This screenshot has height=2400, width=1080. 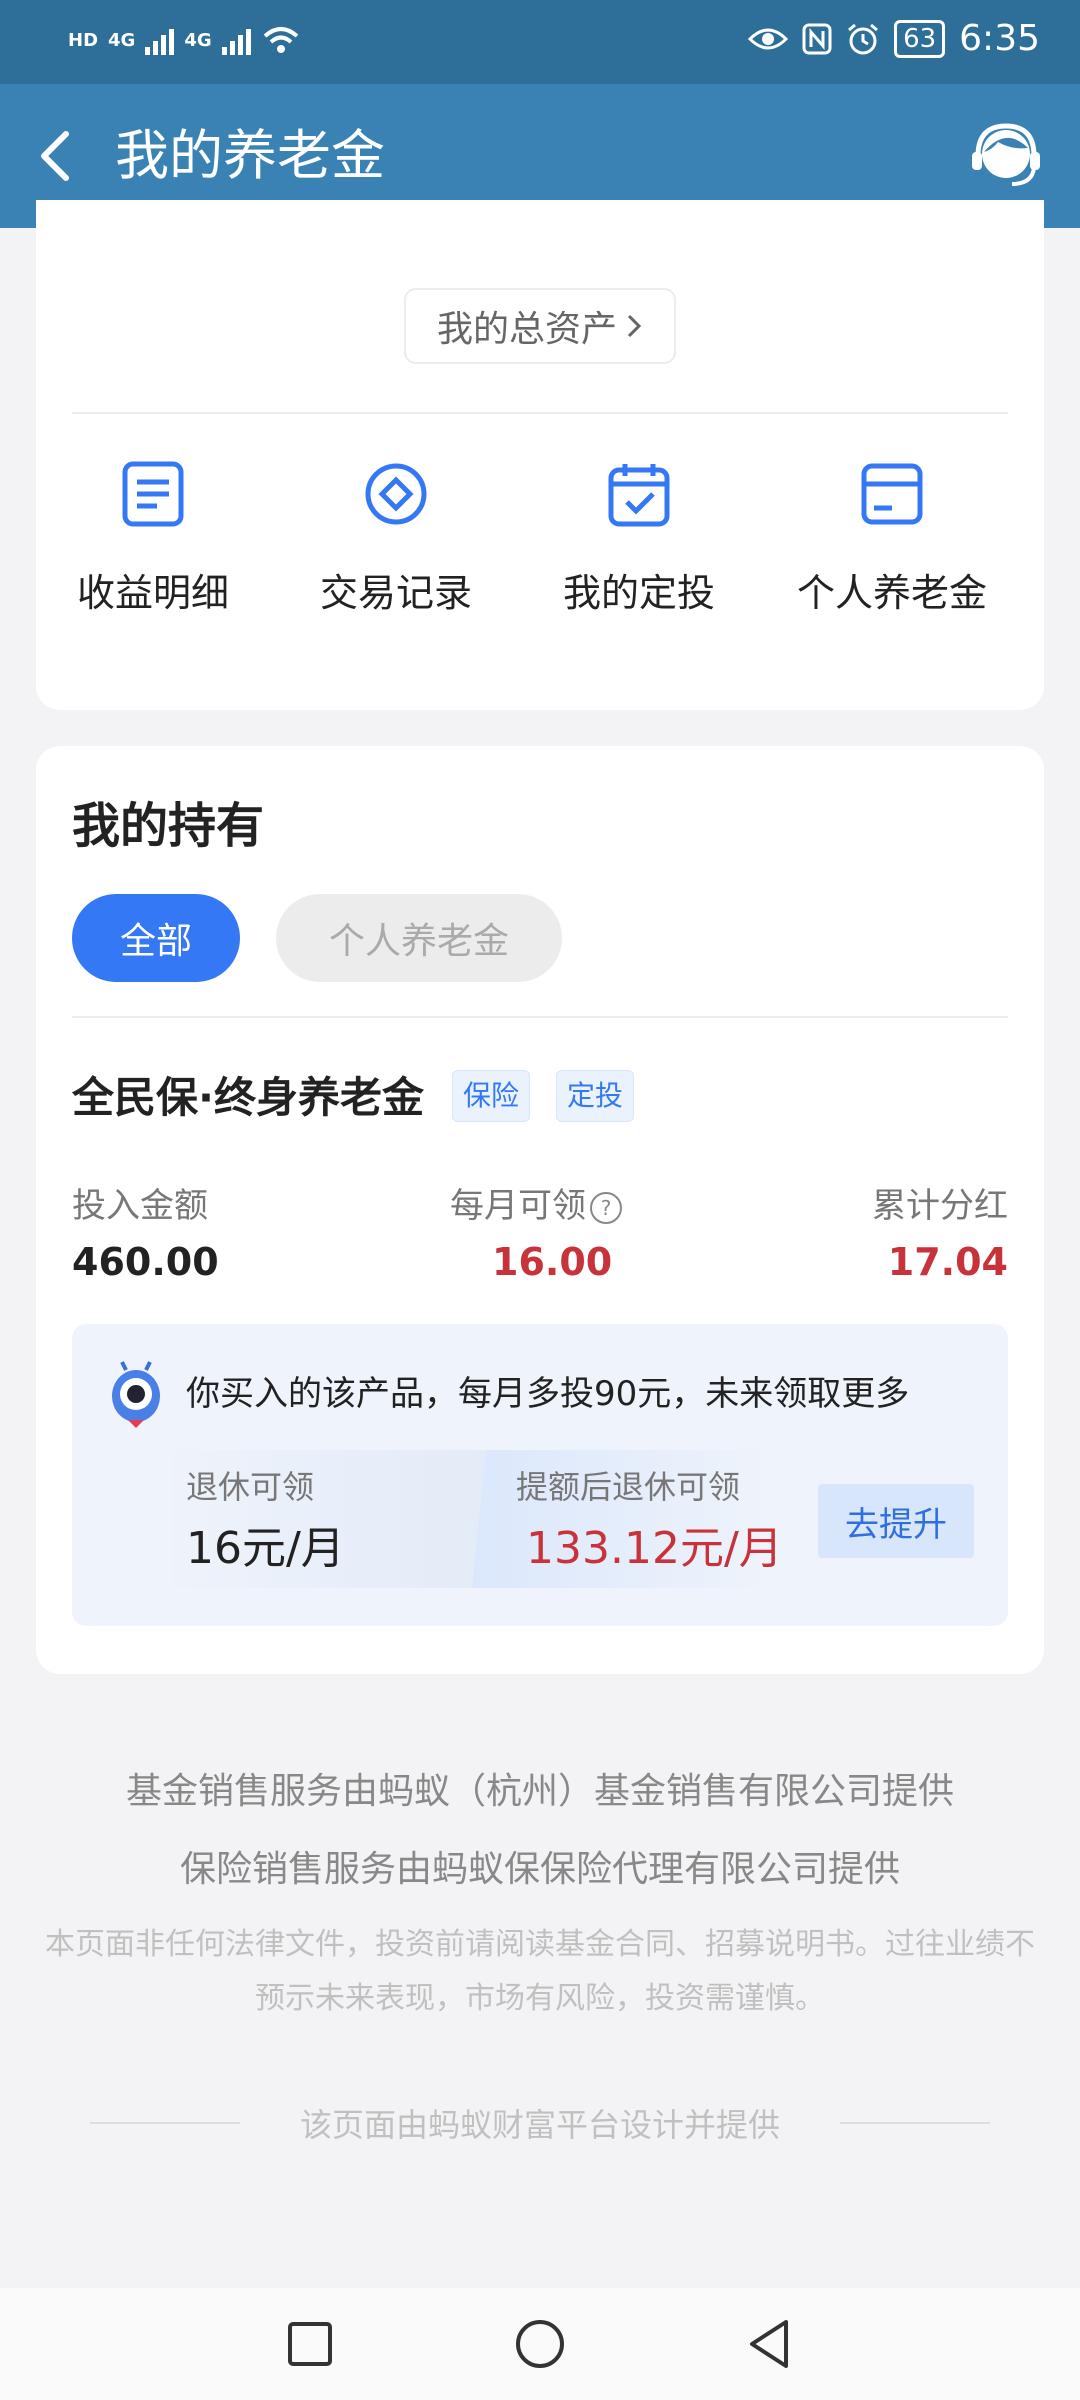 I want to click on calendar-check-icon, so click(x=639, y=495).